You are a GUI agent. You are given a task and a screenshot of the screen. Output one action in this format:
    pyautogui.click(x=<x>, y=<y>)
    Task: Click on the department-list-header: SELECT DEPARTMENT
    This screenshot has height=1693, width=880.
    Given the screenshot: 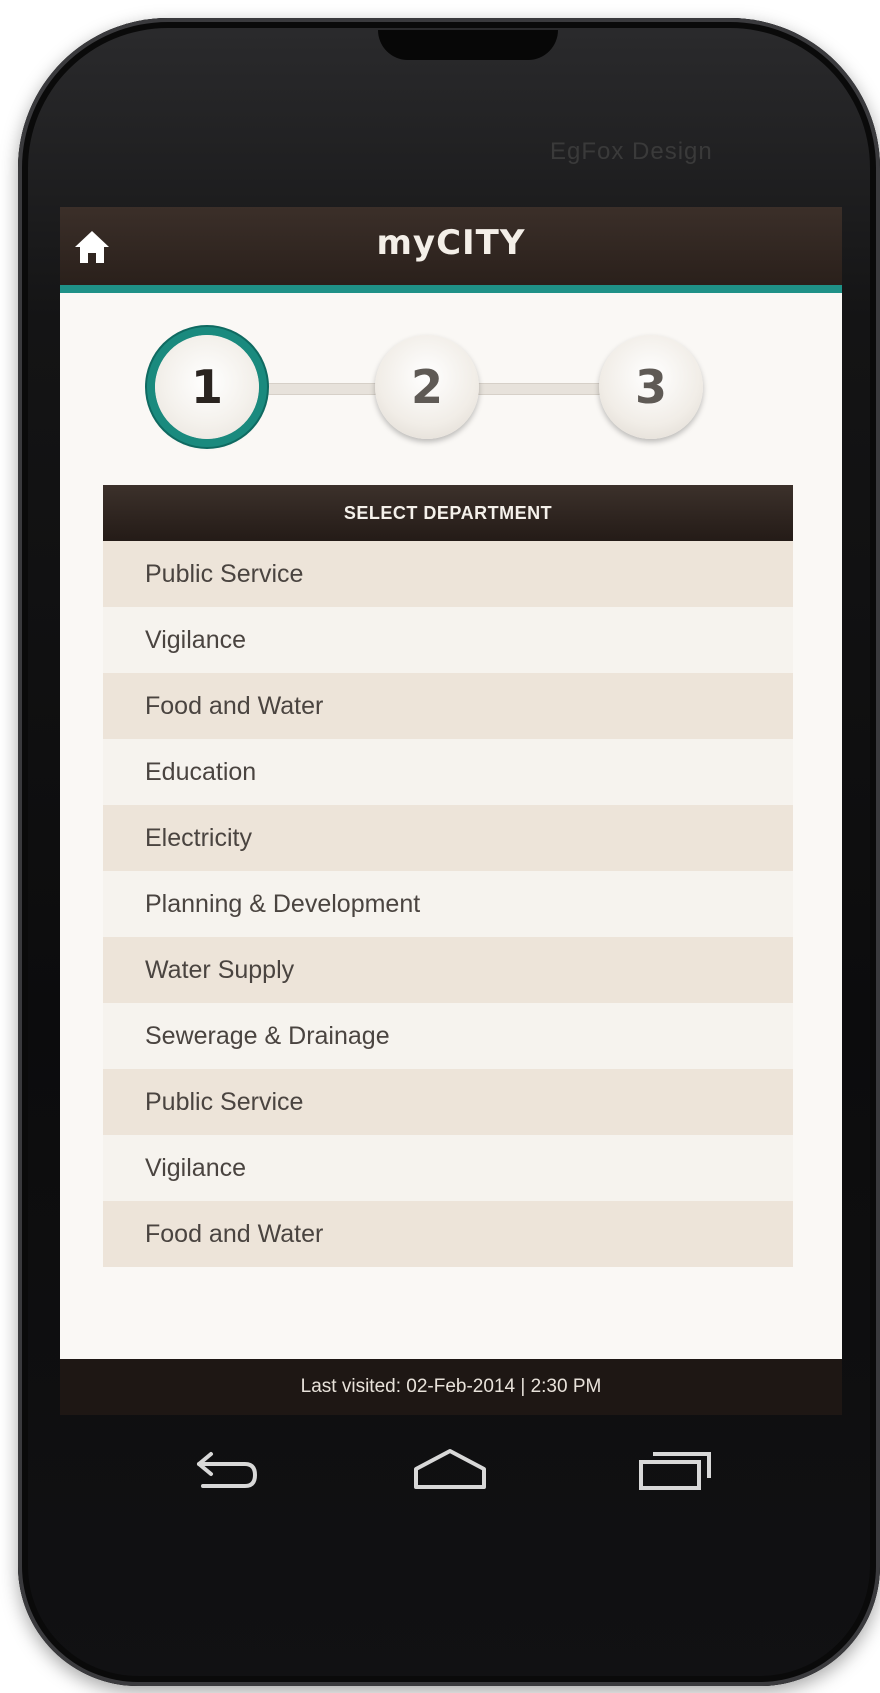 What is the action you would take?
    pyautogui.click(x=448, y=513)
    